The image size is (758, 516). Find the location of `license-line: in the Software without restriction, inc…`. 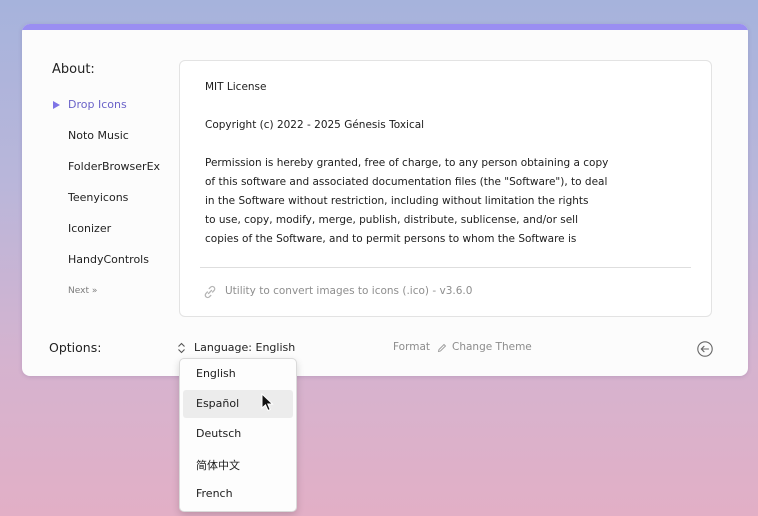

license-line: in the Software without restriction, inc… is located at coordinates (397, 201).